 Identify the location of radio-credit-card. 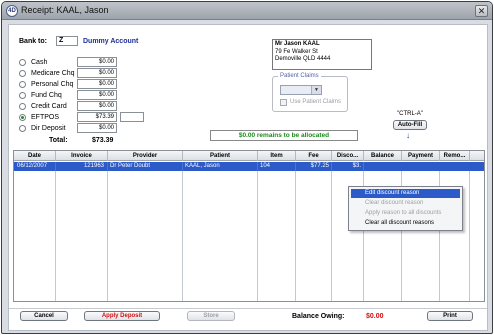
(22, 106).